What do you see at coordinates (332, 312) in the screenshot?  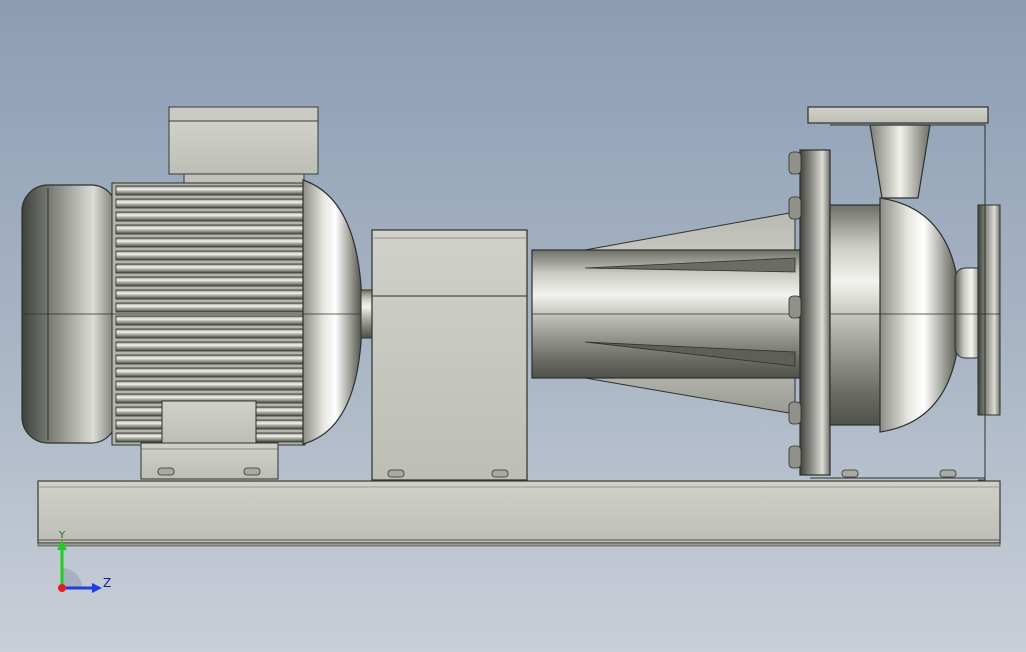 I see `motor-drive-end-cap` at bounding box center [332, 312].